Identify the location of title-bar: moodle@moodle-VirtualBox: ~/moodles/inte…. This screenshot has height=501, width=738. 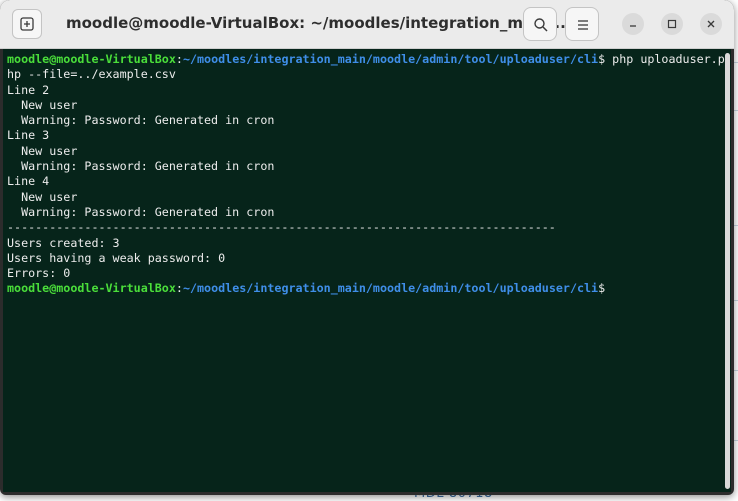
(367, 24).